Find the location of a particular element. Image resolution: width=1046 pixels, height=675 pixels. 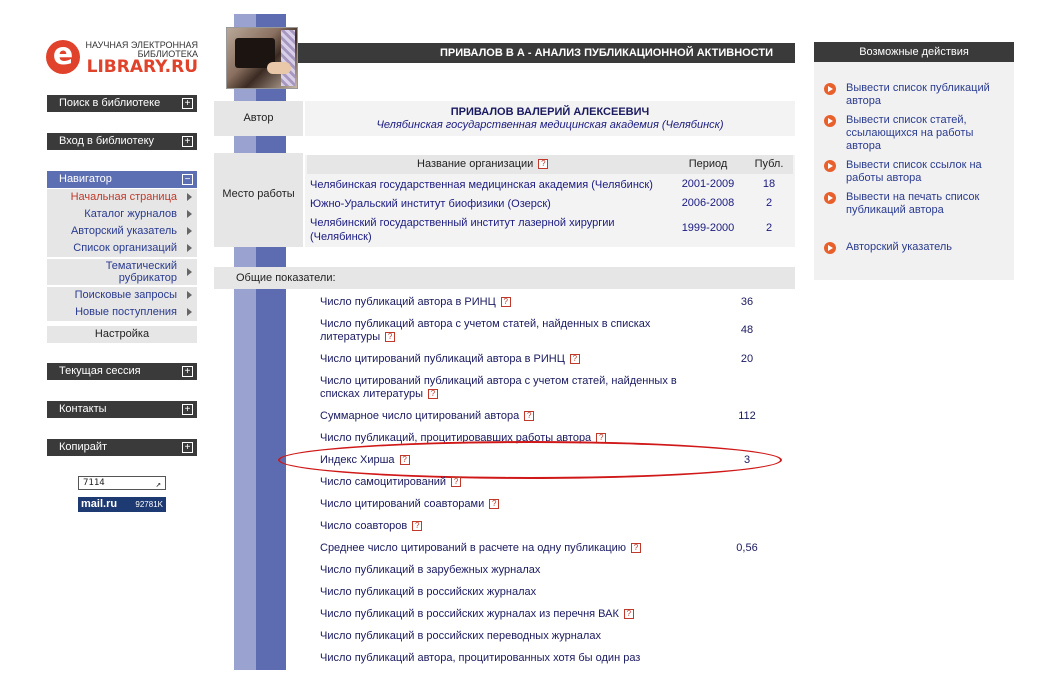

mailru-logo: mail.ru is located at coordinates (99, 504).